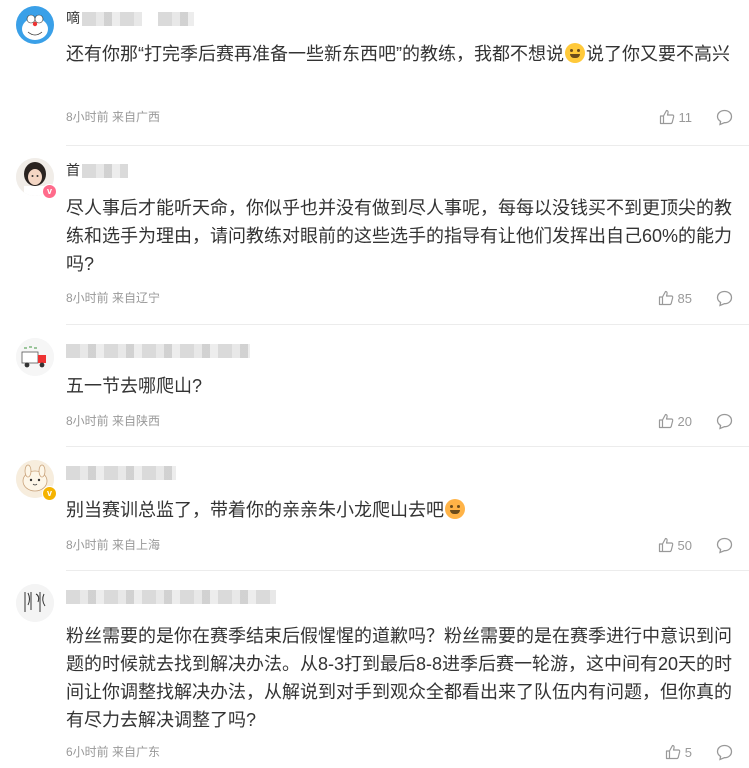  What do you see at coordinates (675, 421) in the screenshot?
I see `like-button: 20` at bounding box center [675, 421].